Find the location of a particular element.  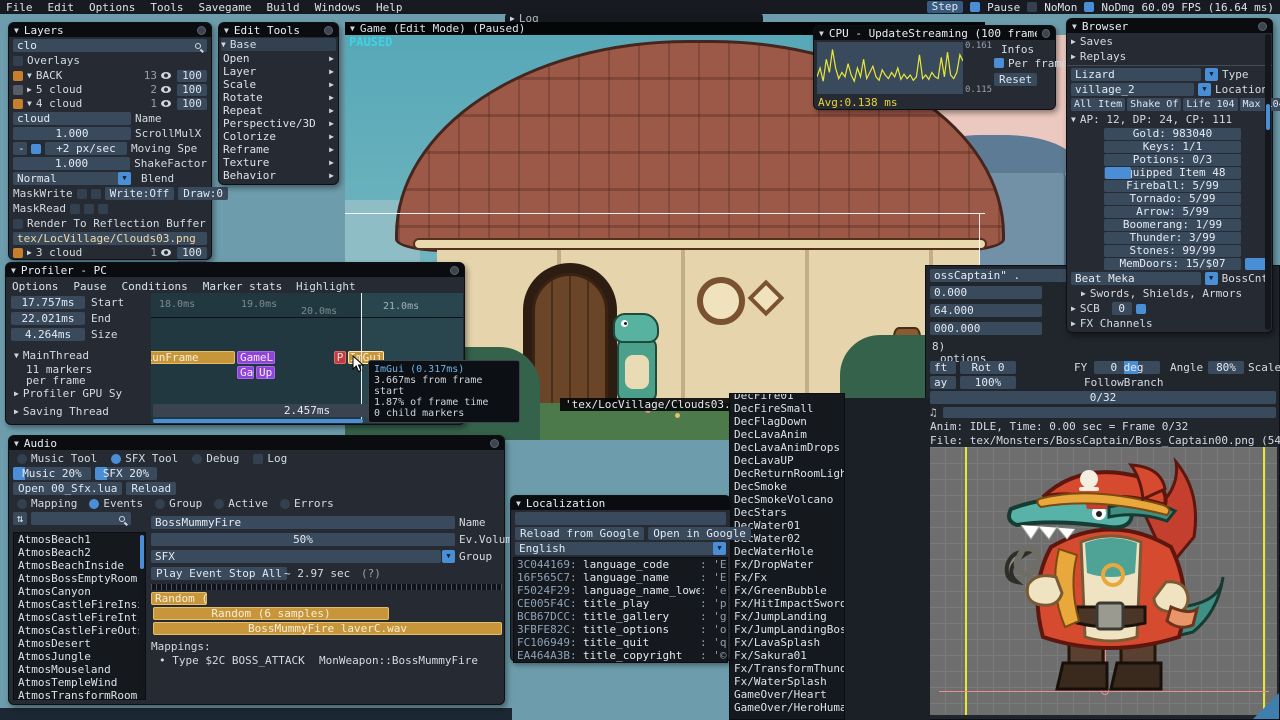

dec-fx-list-item: DecFireSmall is located at coordinates (787, 408).